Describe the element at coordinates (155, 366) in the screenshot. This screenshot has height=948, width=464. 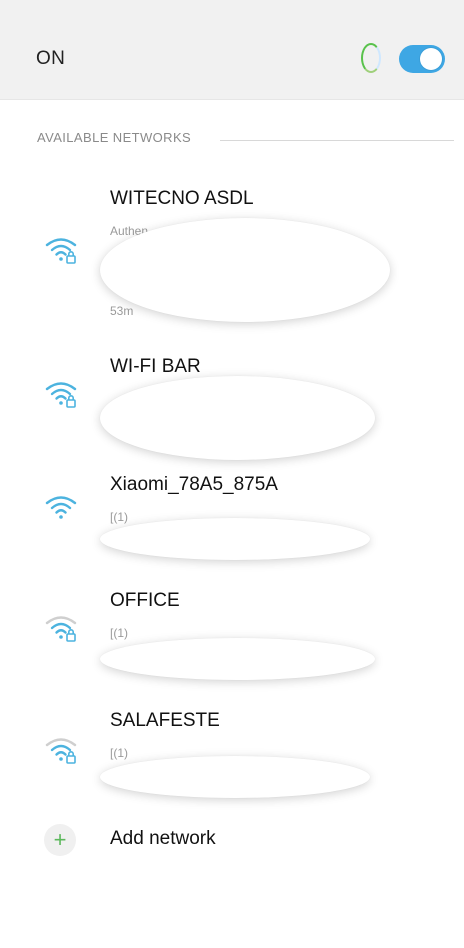
I see `network-name: WI-FI BAR` at that location.